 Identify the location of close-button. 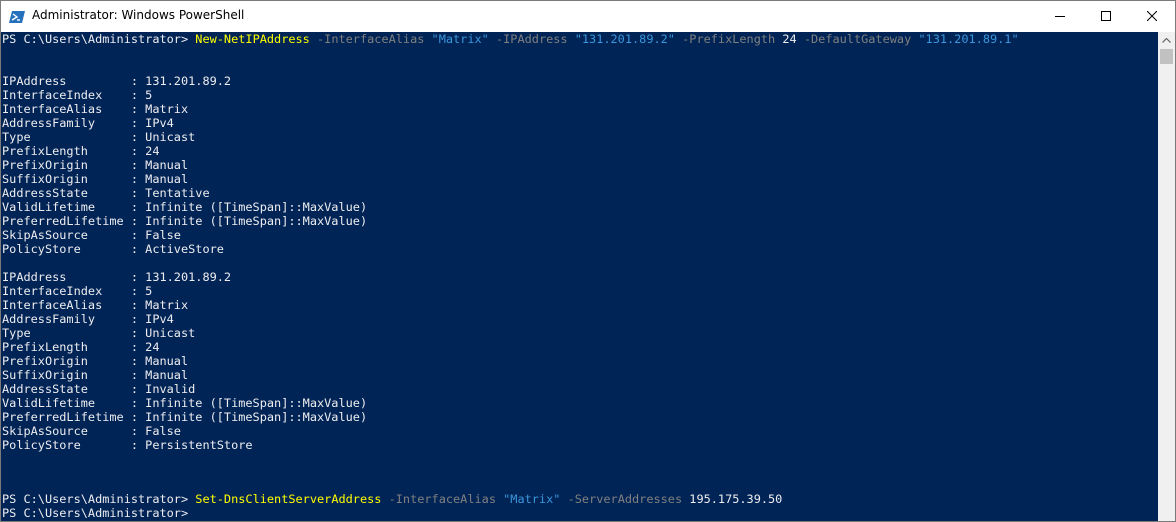
(1152, 16).